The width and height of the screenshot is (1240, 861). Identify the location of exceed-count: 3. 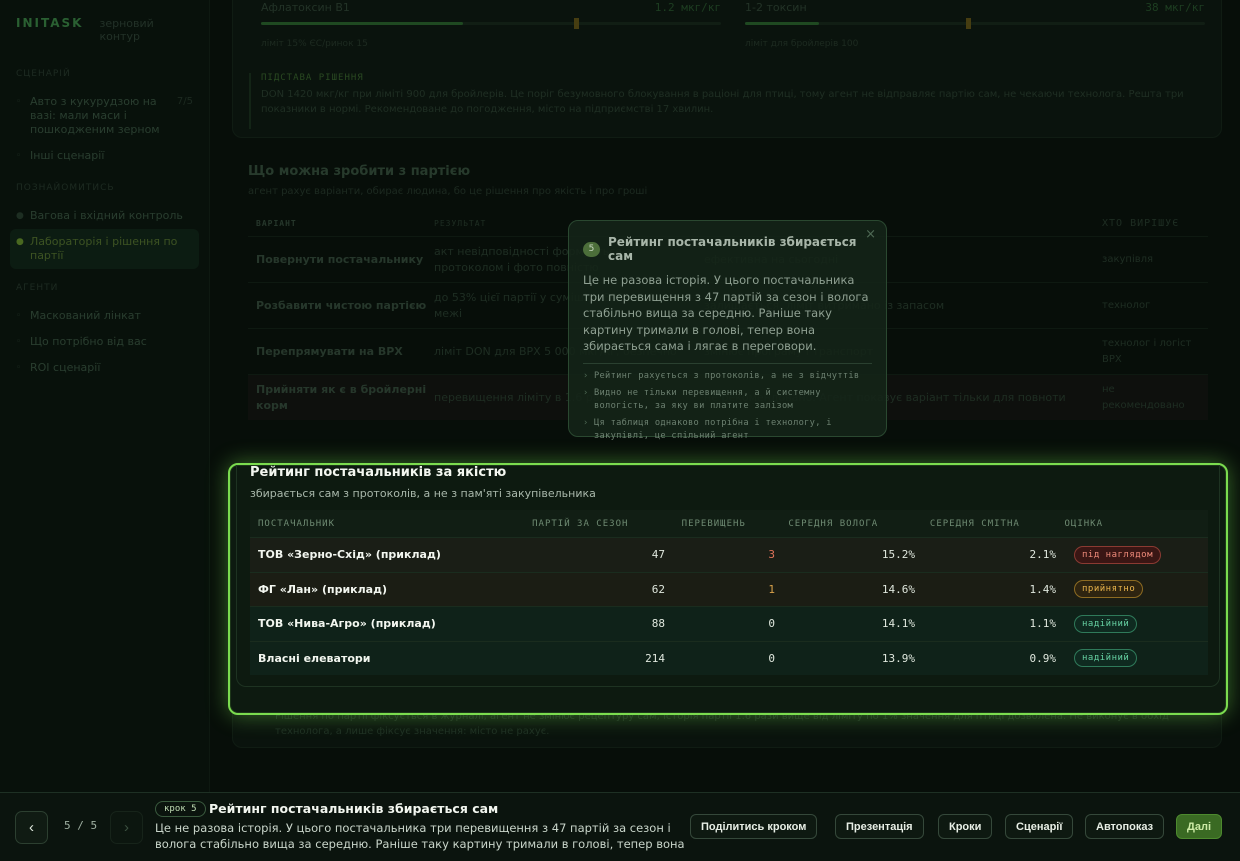
(771, 555).